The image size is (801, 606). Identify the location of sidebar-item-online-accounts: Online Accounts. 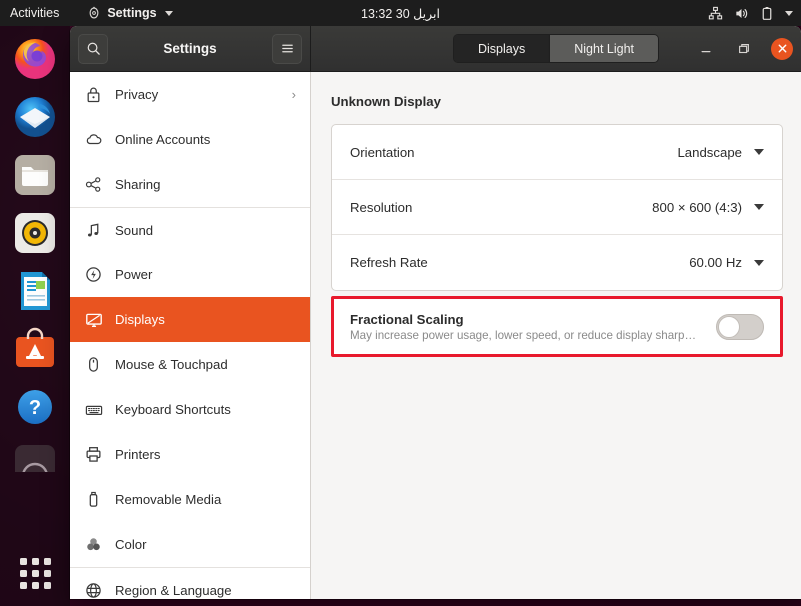
(190, 139).